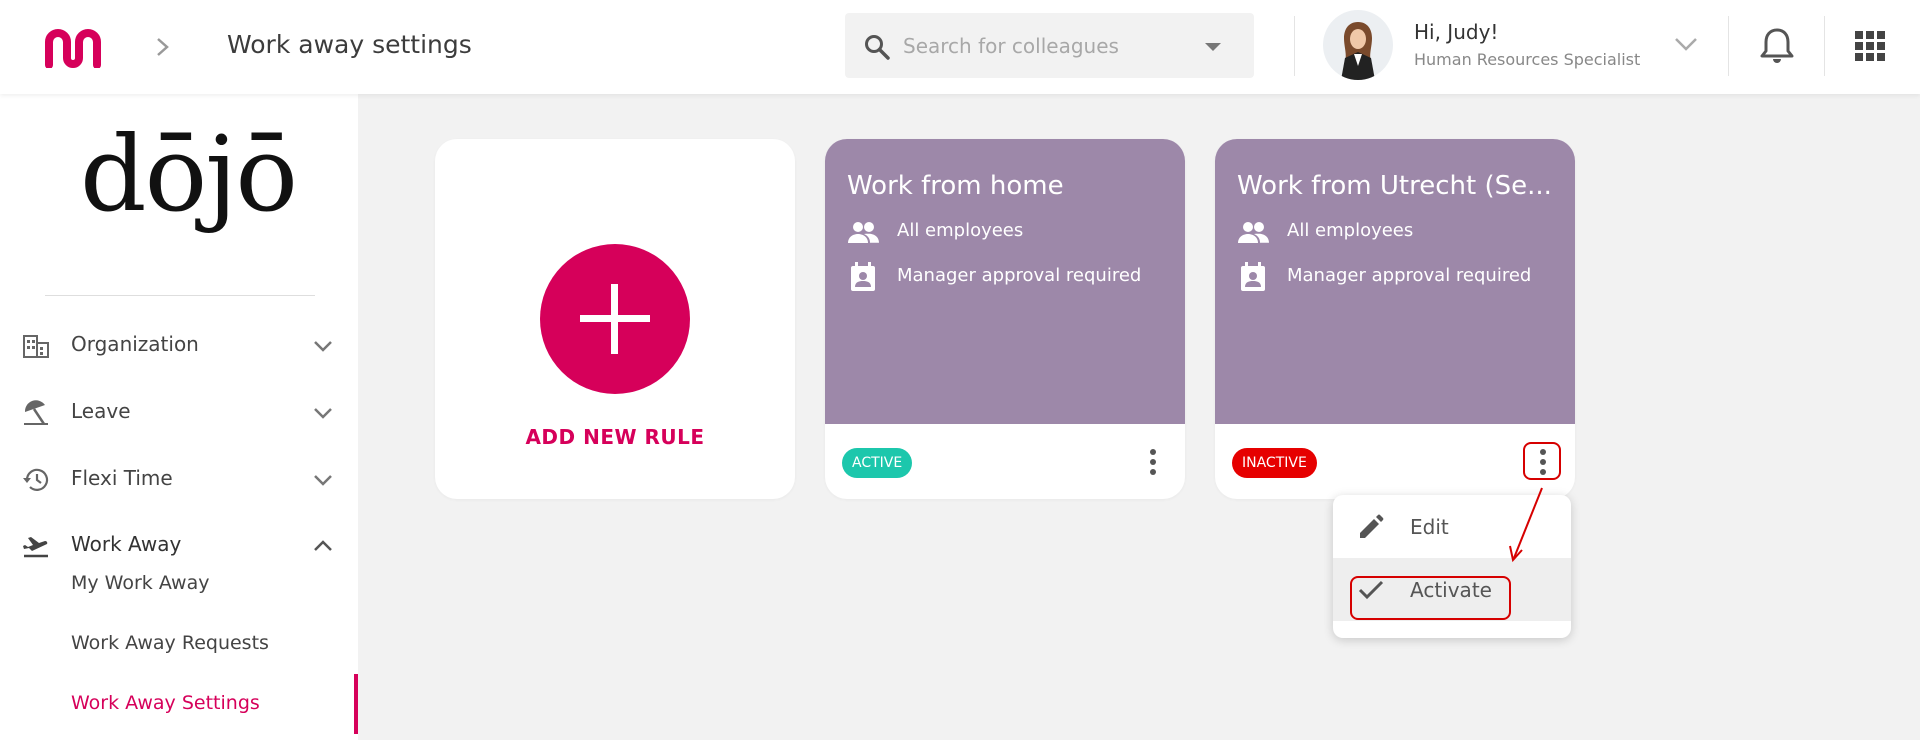 This screenshot has width=1920, height=740. Describe the element at coordinates (1456, 32) in the screenshot. I see `user-greeting: Hi, Judy!` at that location.